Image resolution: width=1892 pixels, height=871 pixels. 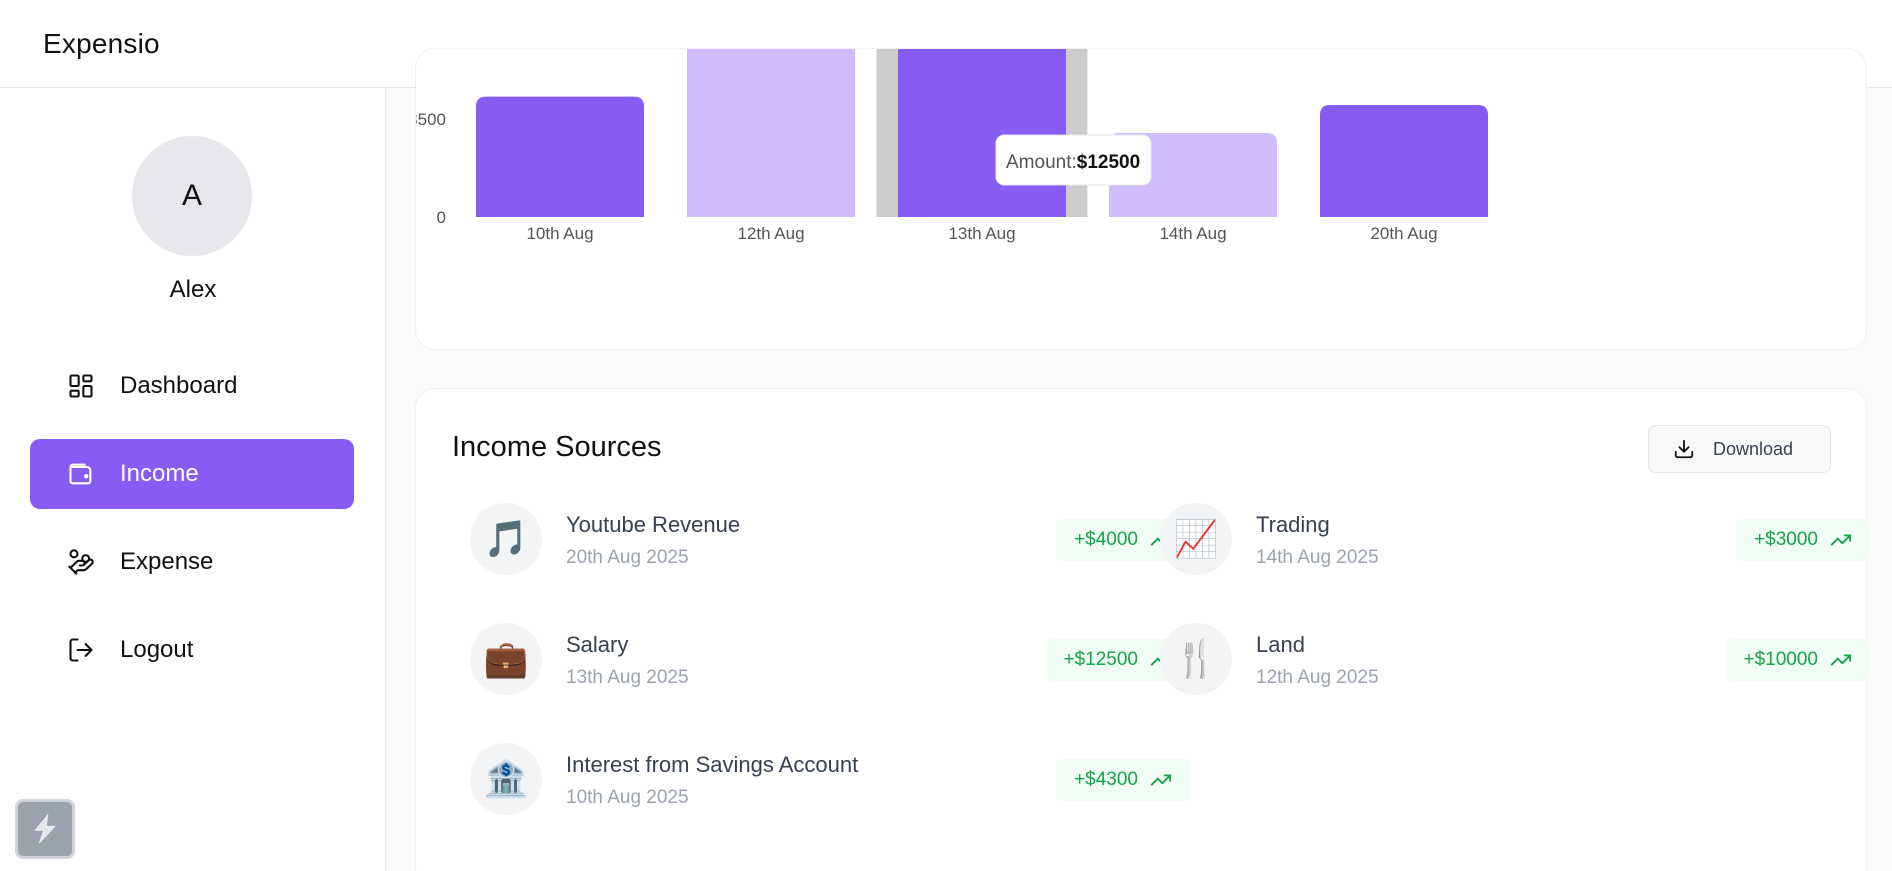 I want to click on logout-icon, so click(x=81, y=650).